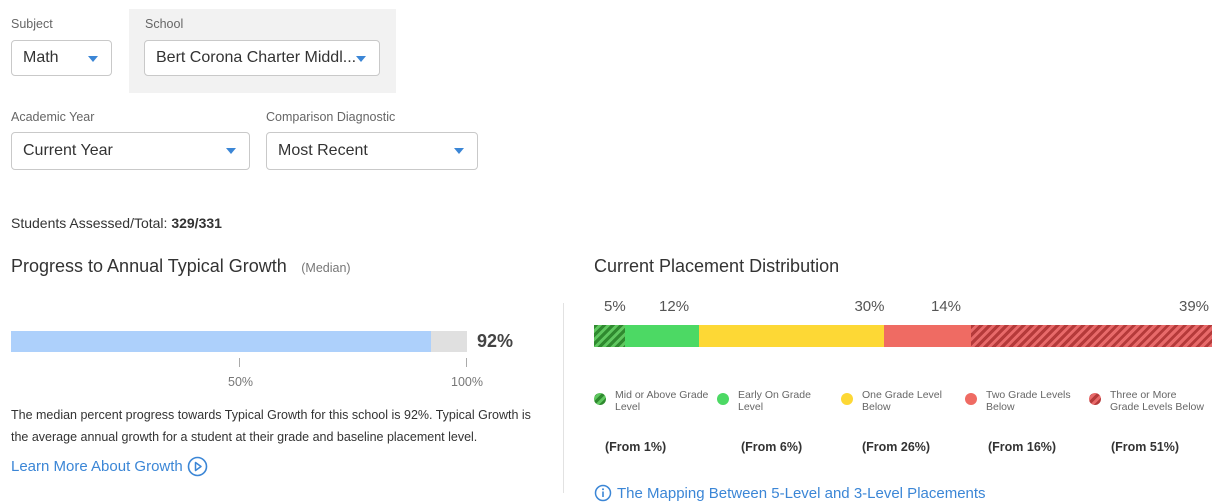 Image resolution: width=1213 pixels, height=504 pixels. Describe the element at coordinates (1194, 306) in the screenshot. I see `placement-percent-label: 39%` at that location.